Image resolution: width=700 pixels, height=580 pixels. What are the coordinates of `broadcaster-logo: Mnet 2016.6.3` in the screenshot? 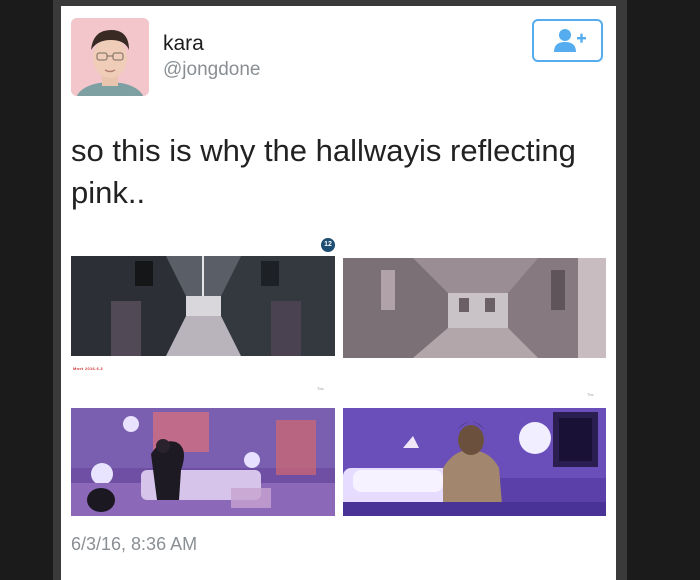 It's located at (88, 368).